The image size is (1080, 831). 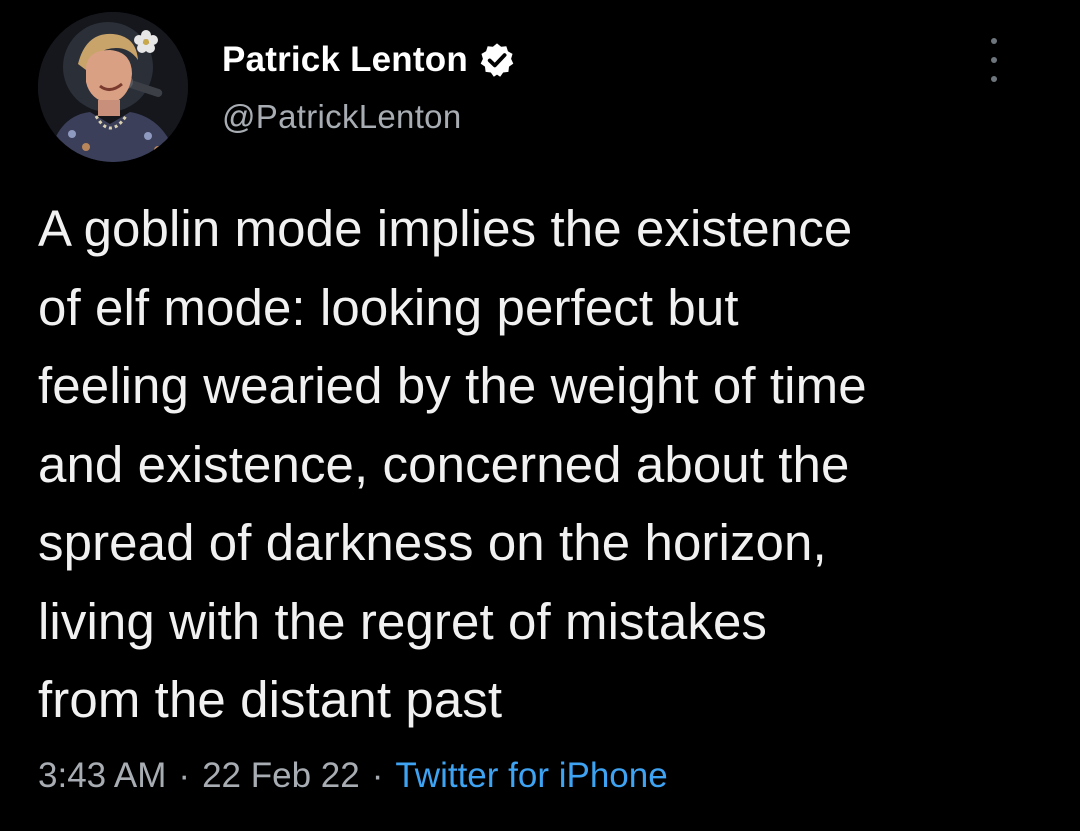 I want to click on profile-photo-icon, so click(x=113, y=87).